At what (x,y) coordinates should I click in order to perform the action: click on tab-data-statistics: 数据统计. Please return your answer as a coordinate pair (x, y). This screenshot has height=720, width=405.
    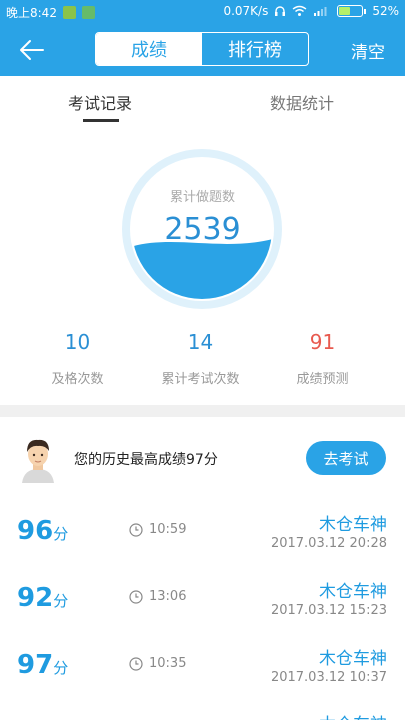
    Looking at the image, I should click on (302, 102).